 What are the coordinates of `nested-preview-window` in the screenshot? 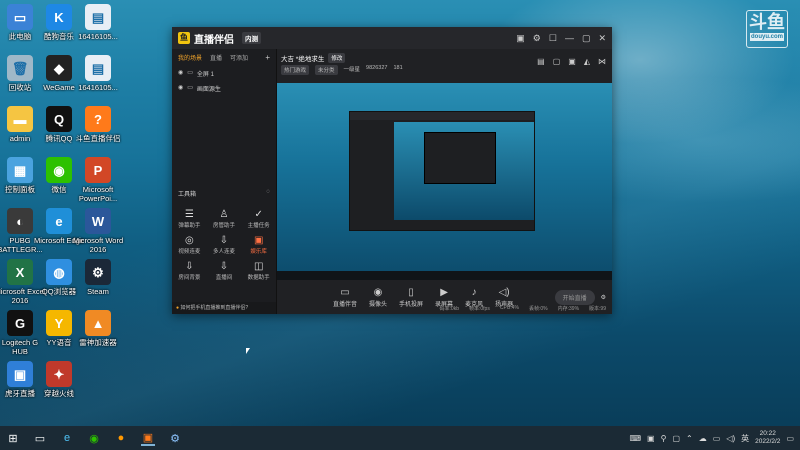 It's located at (442, 171).